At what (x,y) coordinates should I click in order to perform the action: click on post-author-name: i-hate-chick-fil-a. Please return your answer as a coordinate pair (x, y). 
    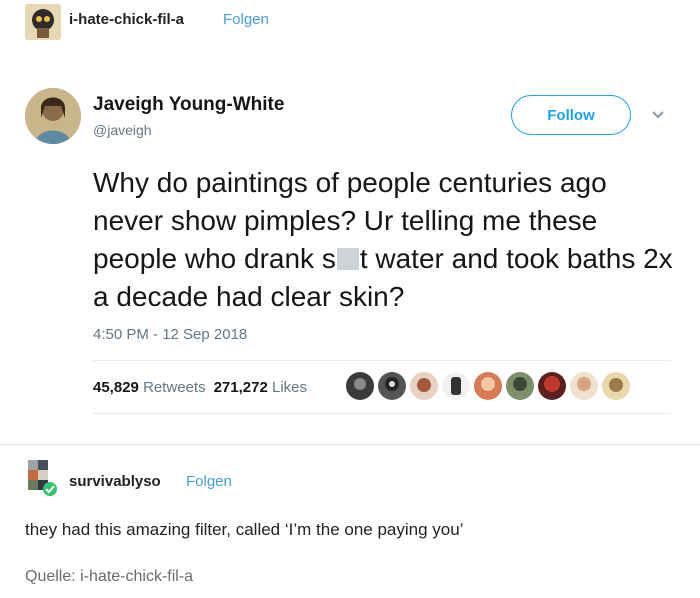
    Looking at the image, I should click on (126, 19).